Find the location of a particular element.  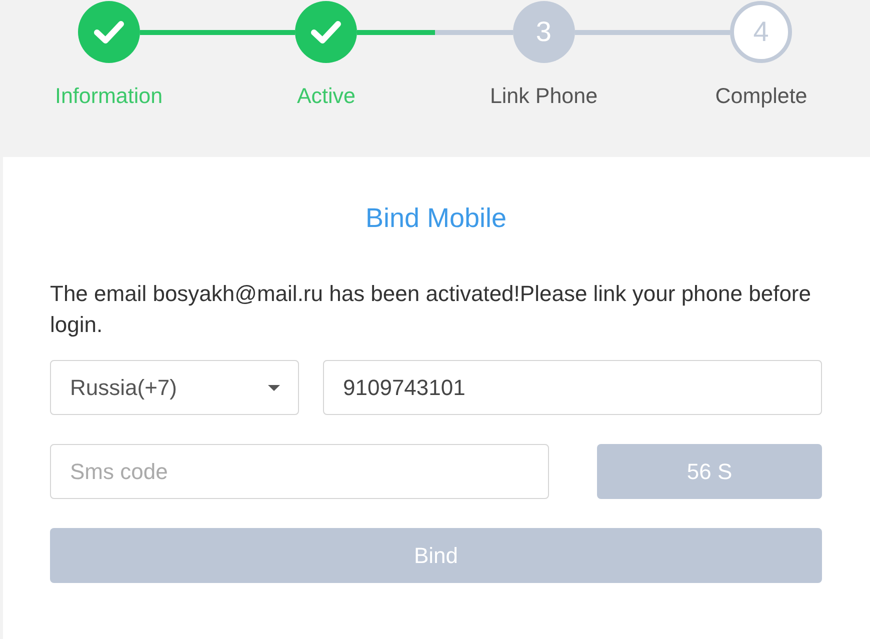

caret-down-icon is located at coordinates (274, 387).